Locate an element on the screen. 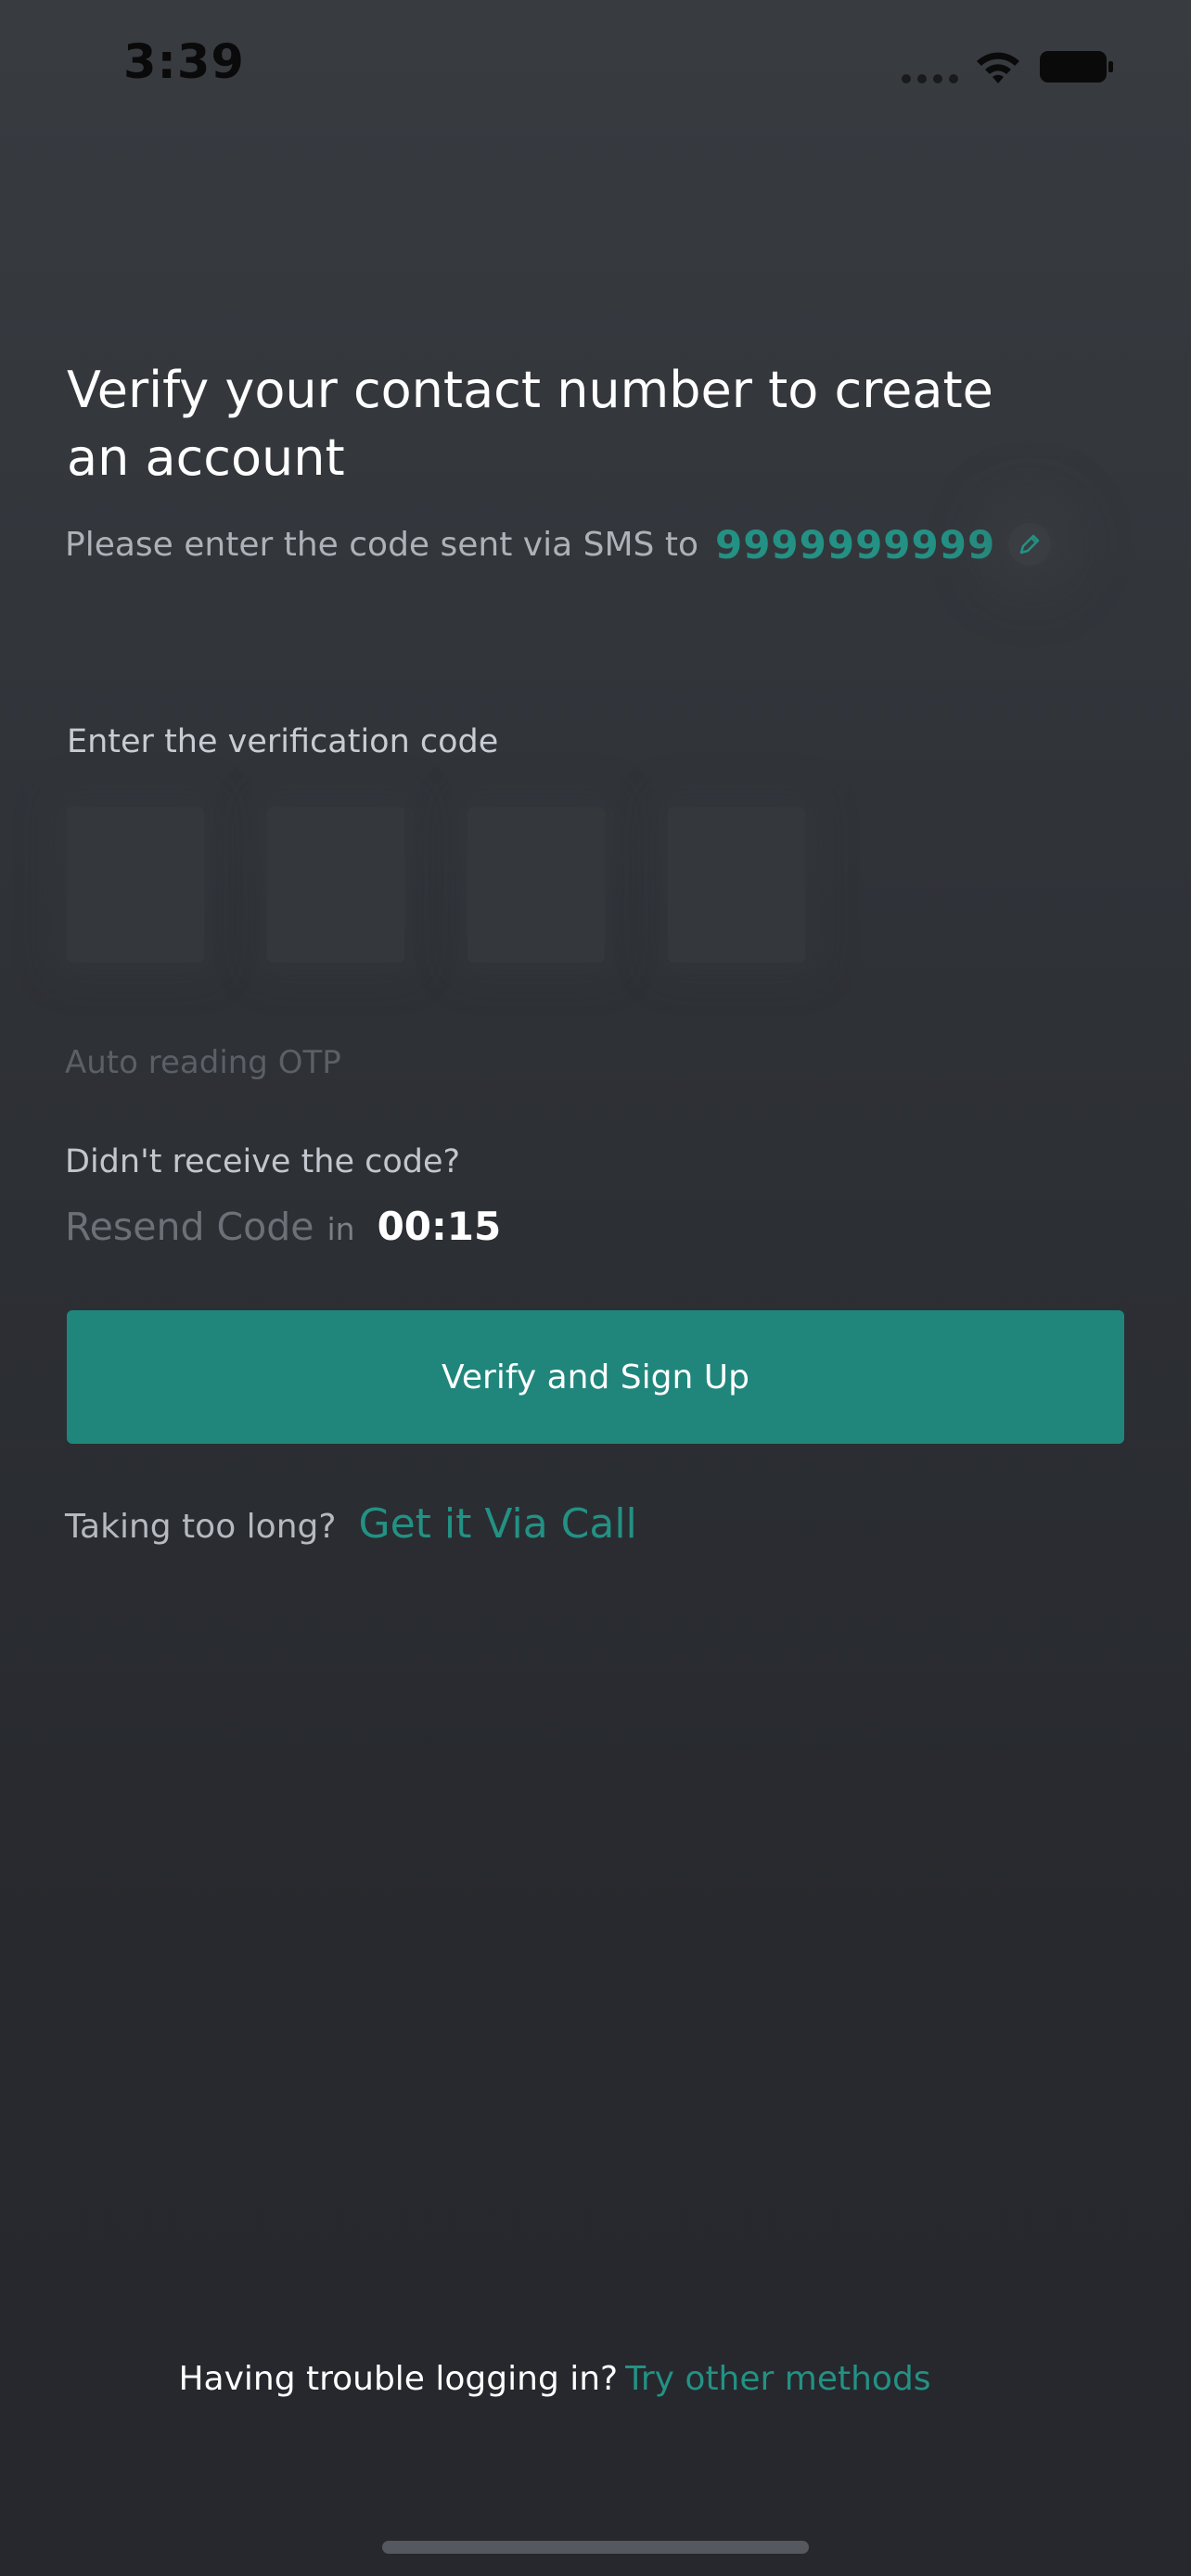 The height and width of the screenshot is (2576, 1191). verify-sign-up-button: Verify and Sign Up is located at coordinates (595, 1377).